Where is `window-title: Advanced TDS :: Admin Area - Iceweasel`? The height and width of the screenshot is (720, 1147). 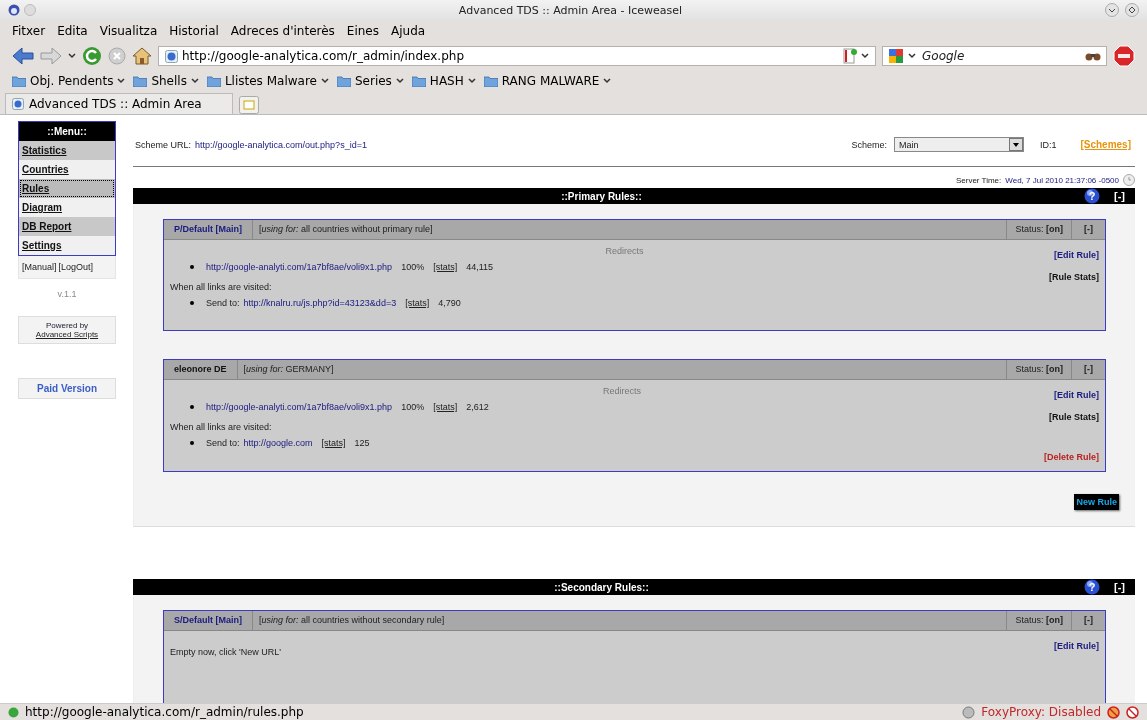
window-title: Advanced TDS :: Admin Area - Iceweasel is located at coordinates (570, 10).